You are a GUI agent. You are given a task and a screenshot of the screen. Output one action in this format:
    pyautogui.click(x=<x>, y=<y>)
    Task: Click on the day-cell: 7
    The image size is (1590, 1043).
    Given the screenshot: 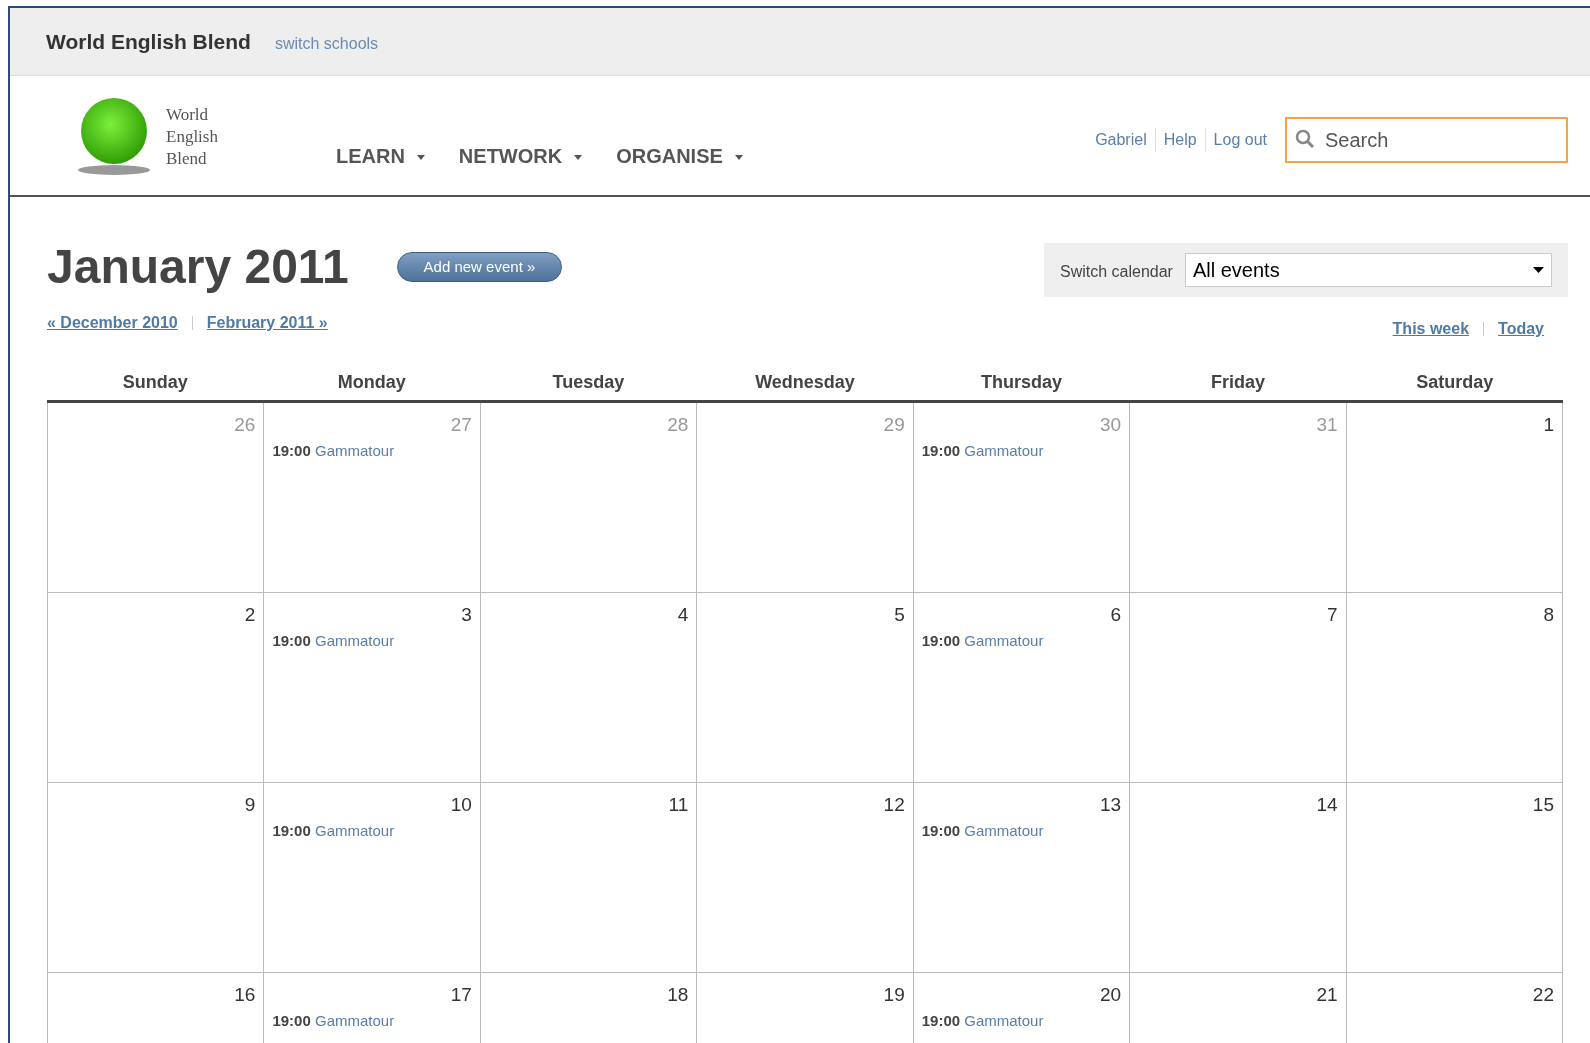 What is the action you would take?
    pyautogui.click(x=1238, y=688)
    